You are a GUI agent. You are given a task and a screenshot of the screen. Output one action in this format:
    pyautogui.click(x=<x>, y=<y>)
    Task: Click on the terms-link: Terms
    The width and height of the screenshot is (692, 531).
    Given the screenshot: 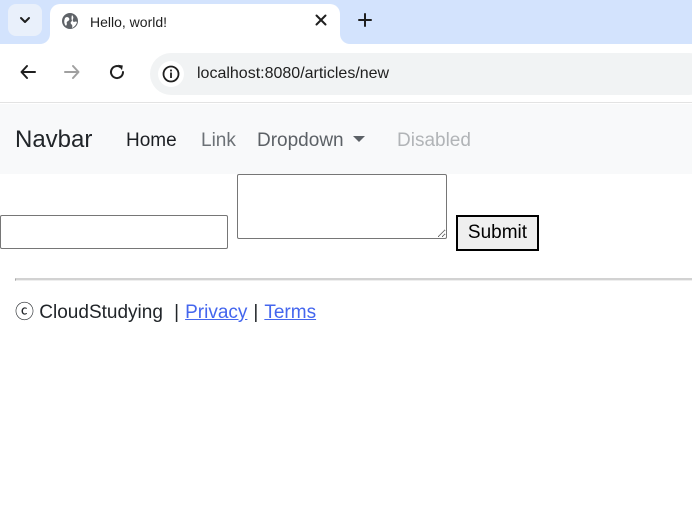 What is the action you would take?
    pyautogui.click(x=290, y=312)
    